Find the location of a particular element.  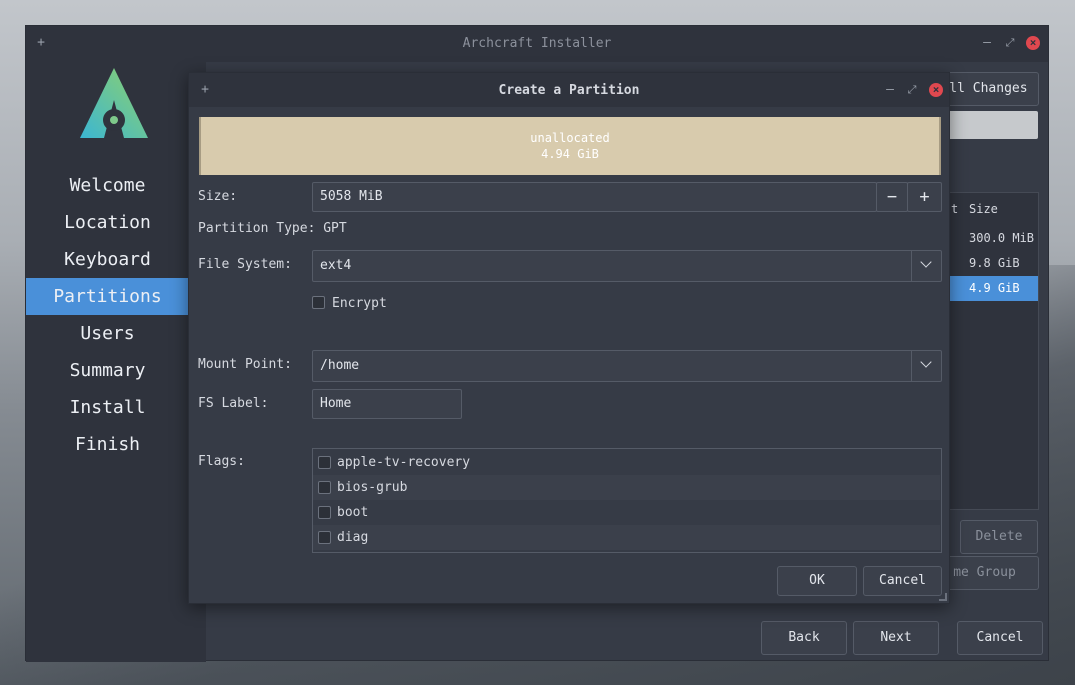

dialog-title: Create a Partition is located at coordinates (569, 90).